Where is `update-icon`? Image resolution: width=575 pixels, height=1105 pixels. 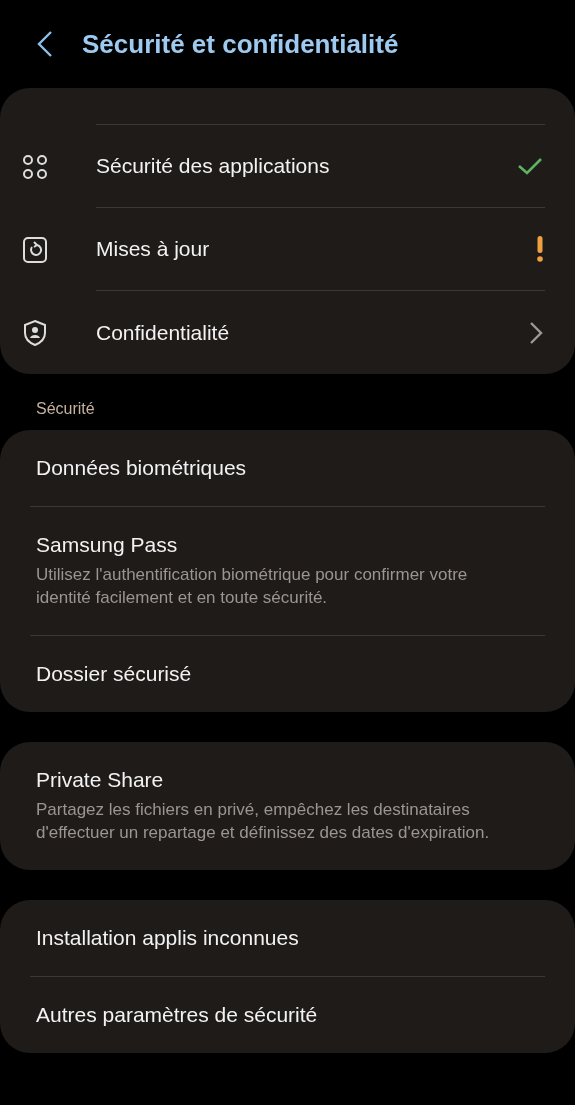
update-icon is located at coordinates (35, 249).